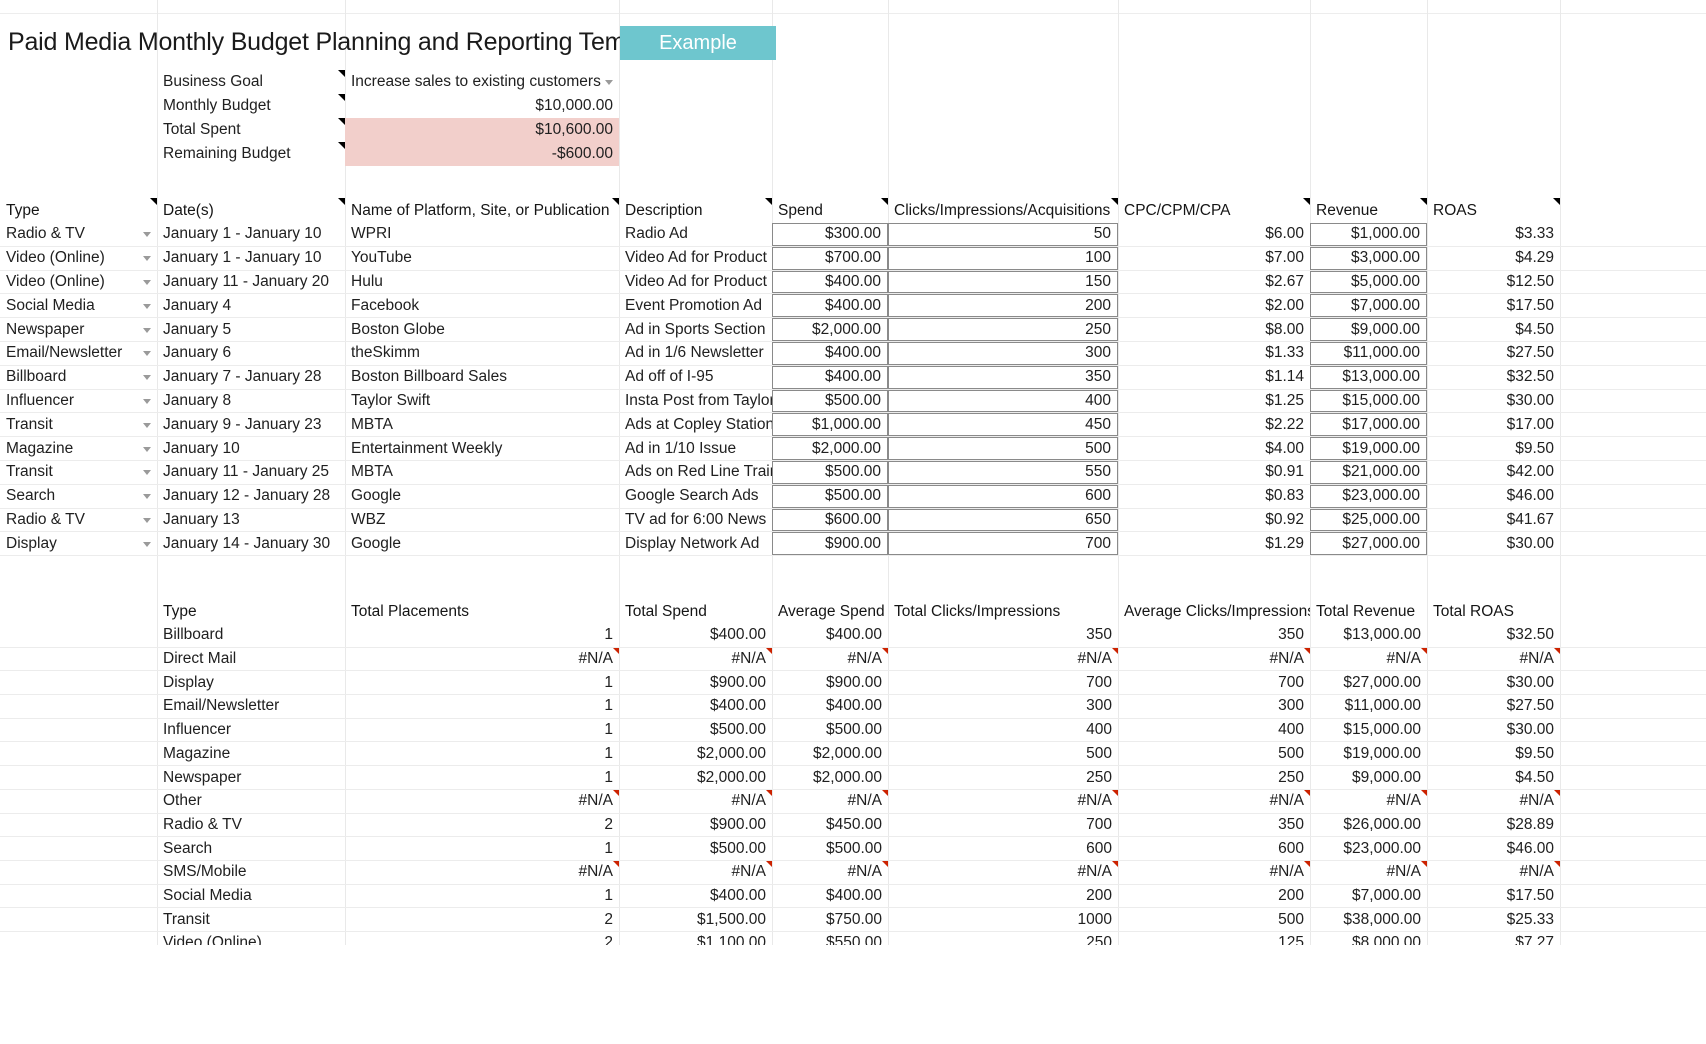  What do you see at coordinates (78, 520) in the screenshot?
I see `cell-type: Radio & TV` at bounding box center [78, 520].